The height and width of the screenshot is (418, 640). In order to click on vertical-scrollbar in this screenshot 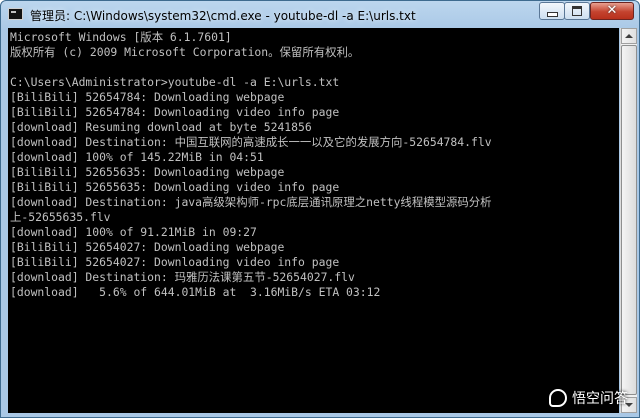, I will do `click(628, 220)`.